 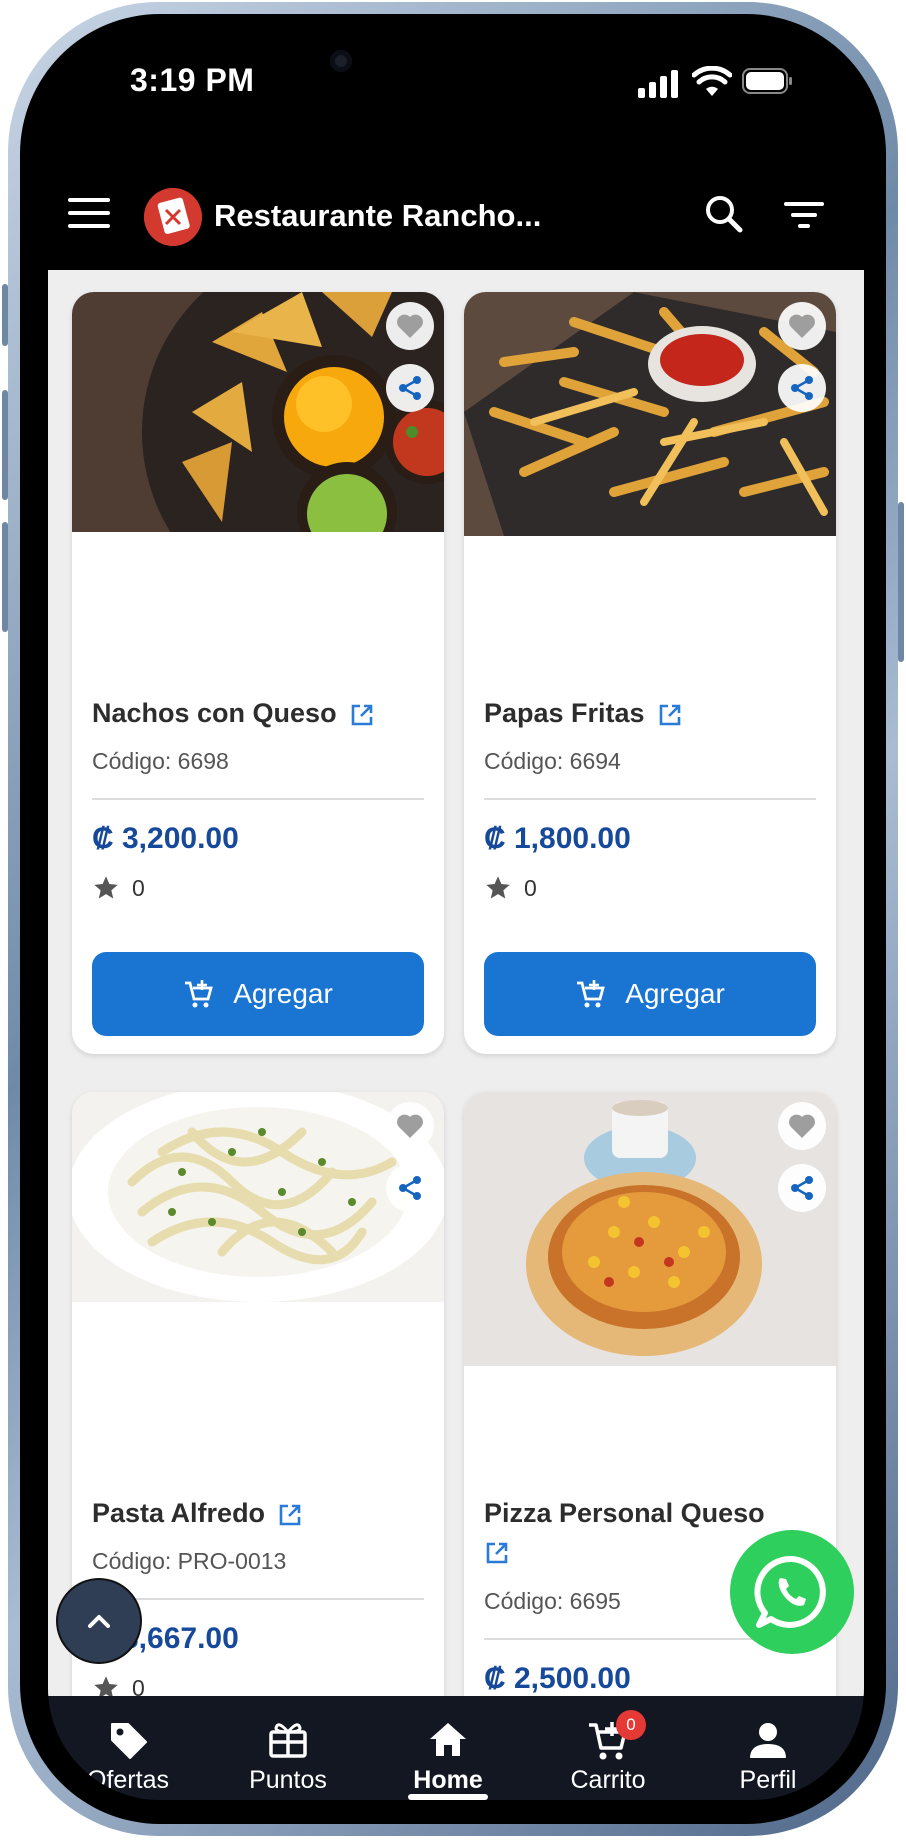 I want to click on whatsapp-button, so click(x=792, y=1592).